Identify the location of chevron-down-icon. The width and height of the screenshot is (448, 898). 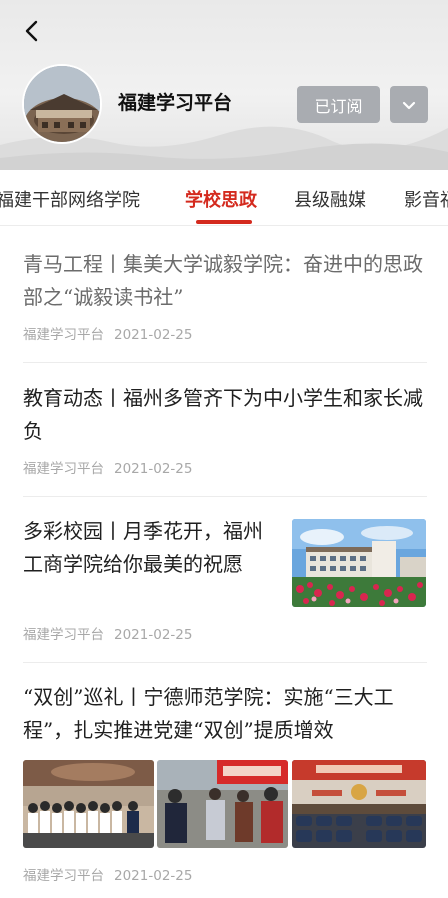
(409, 105).